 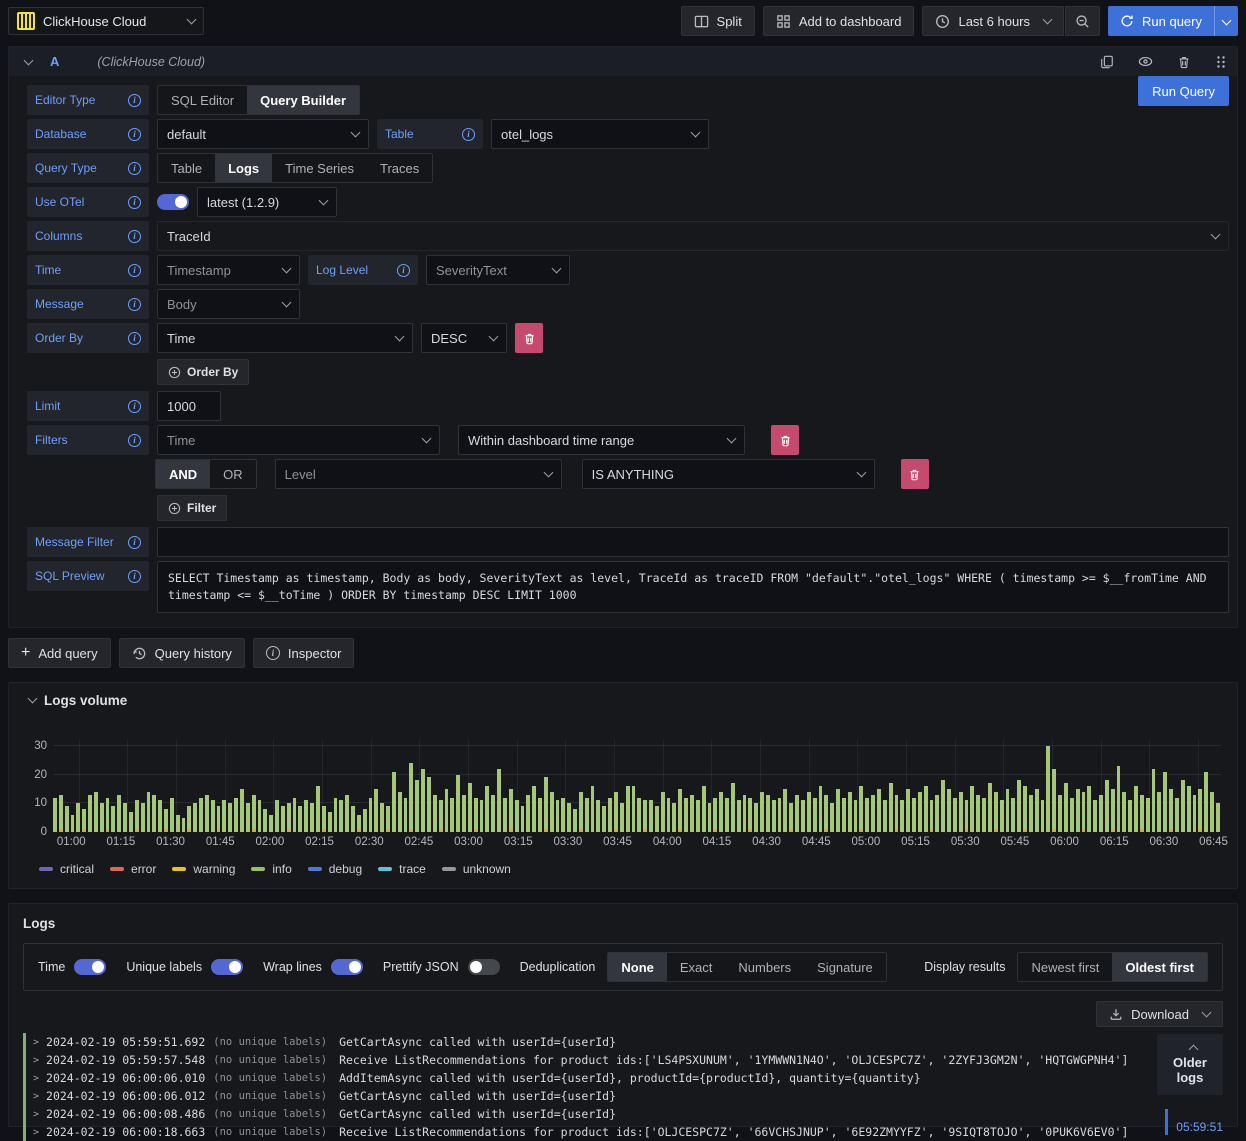 What do you see at coordinates (914, 474) in the screenshot?
I see `remove-filter2-button` at bounding box center [914, 474].